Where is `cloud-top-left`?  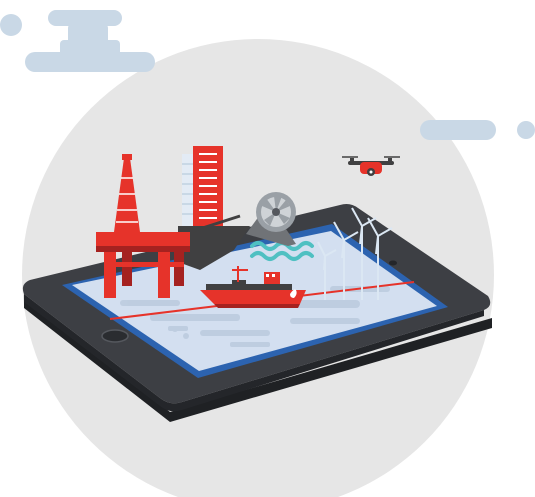 cloud-top-left is located at coordinates (77, 41).